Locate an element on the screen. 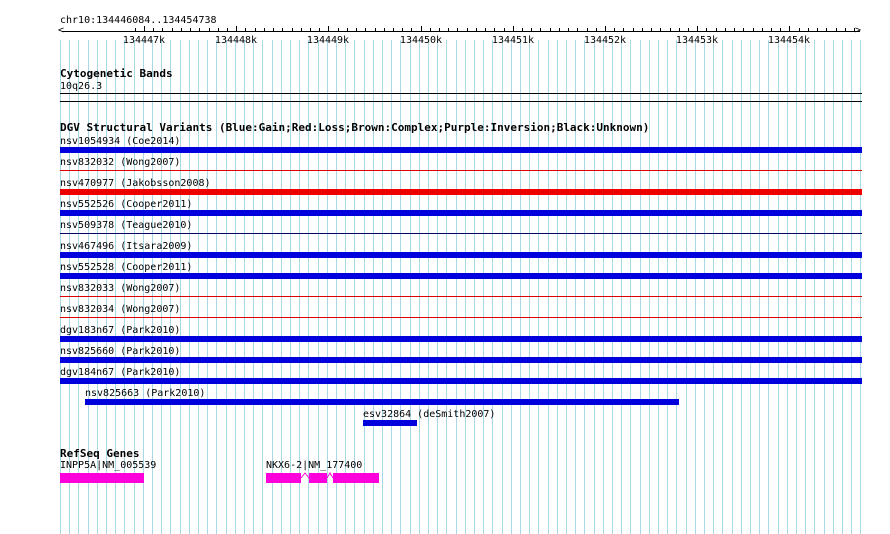 The height and width of the screenshot is (534, 890). gene-label-inpp5a: INPP5A|NM_005539 is located at coordinates (108, 465).